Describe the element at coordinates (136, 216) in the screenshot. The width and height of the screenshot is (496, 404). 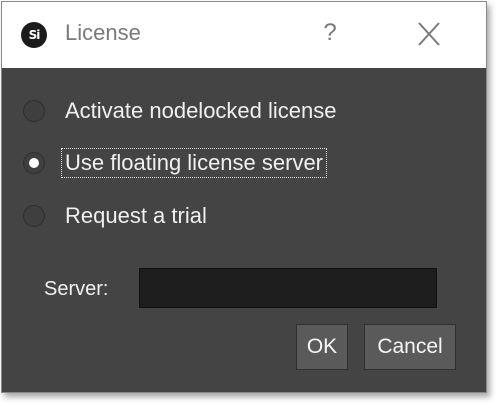
I see `option-label-request-trial: Request a trial` at that location.